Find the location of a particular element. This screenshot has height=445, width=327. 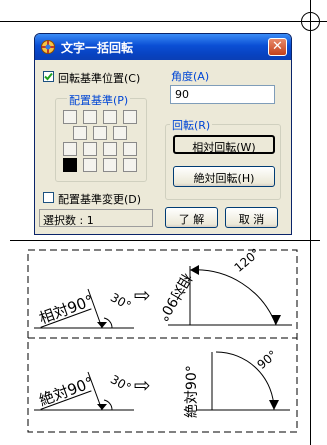

bottom-after-text: 絶対90° is located at coordinates (192, 391).